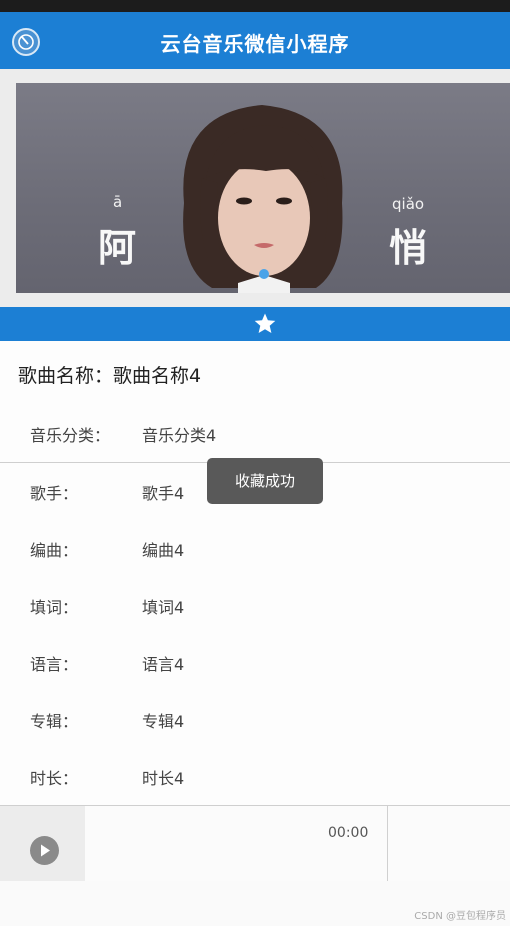  Describe the element at coordinates (117, 247) in the screenshot. I see `banner-left-char: 阿` at that location.